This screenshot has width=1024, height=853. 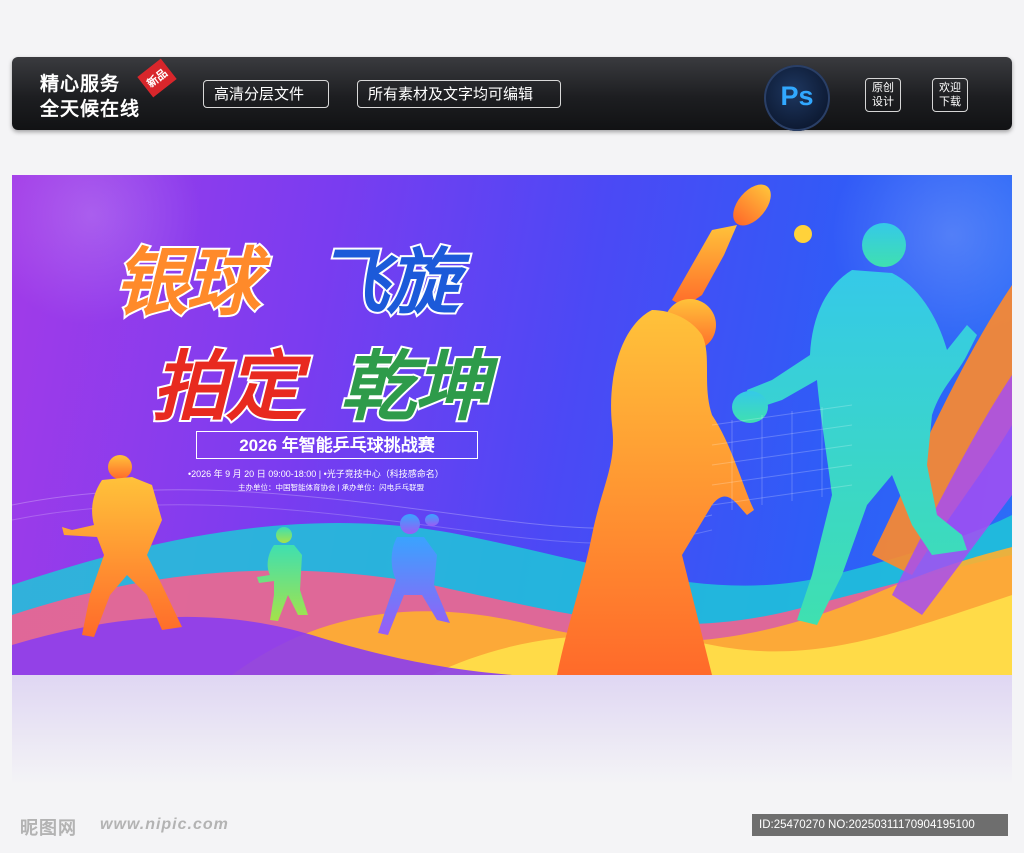 What do you see at coordinates (80, 84) in the screenshot?
I see `brand-line-1: 精心服务` at bounding box center [80, 84].